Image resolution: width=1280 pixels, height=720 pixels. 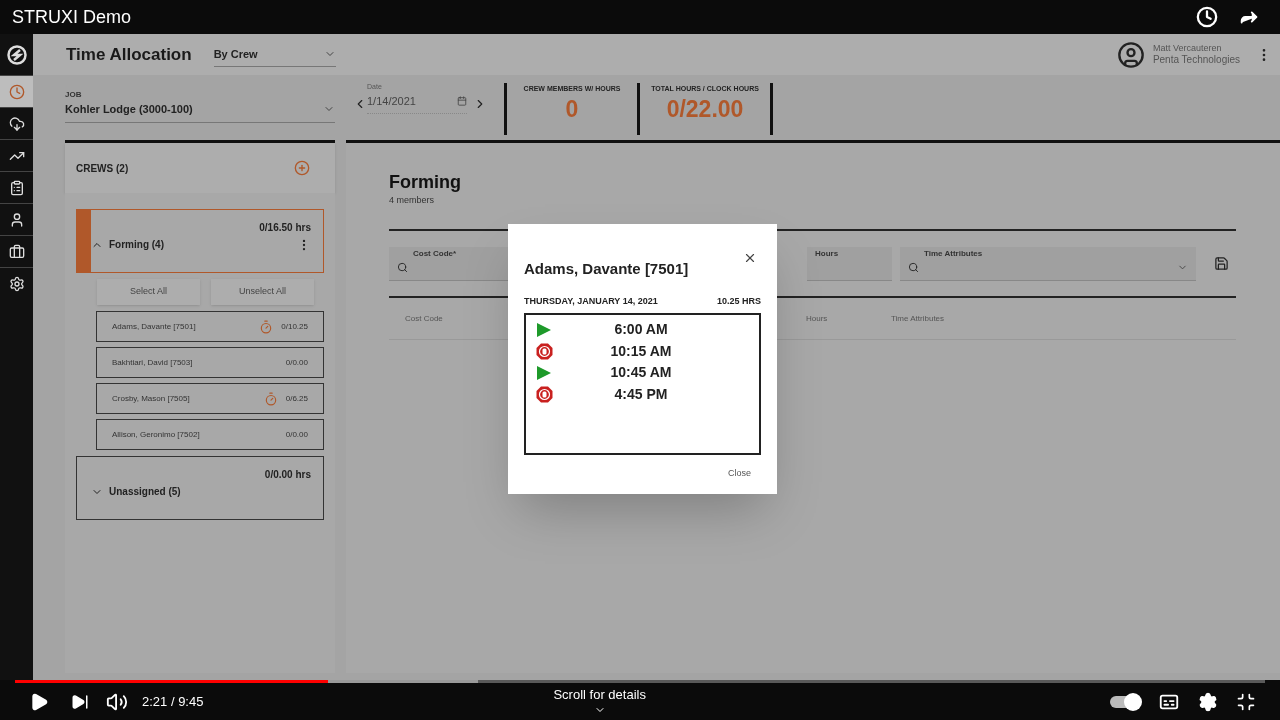 What do you see at coordinates (606, 269) in the screenshot?
I see `dialog-title: Adams, Davante [7501]` at bounding box center [606, 269].